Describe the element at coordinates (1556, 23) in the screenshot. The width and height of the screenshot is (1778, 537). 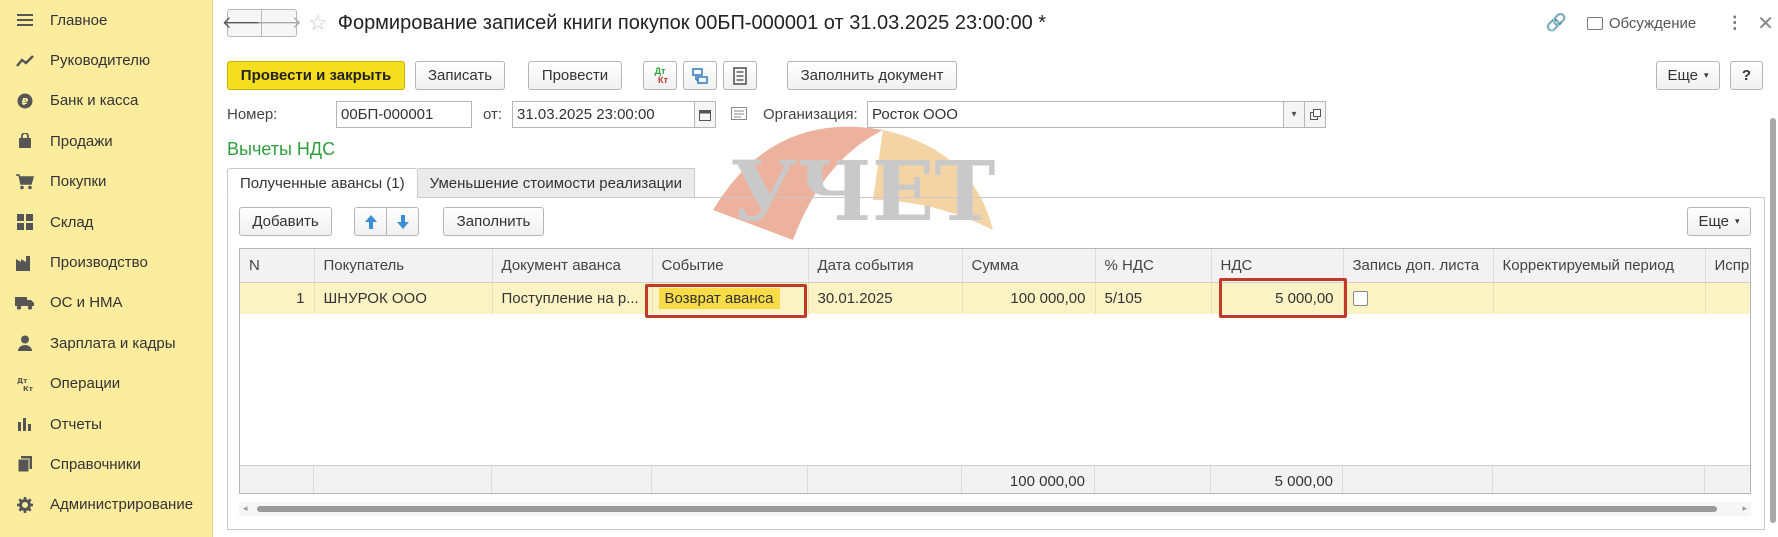
I see `link-icon: 🔗` at that location.